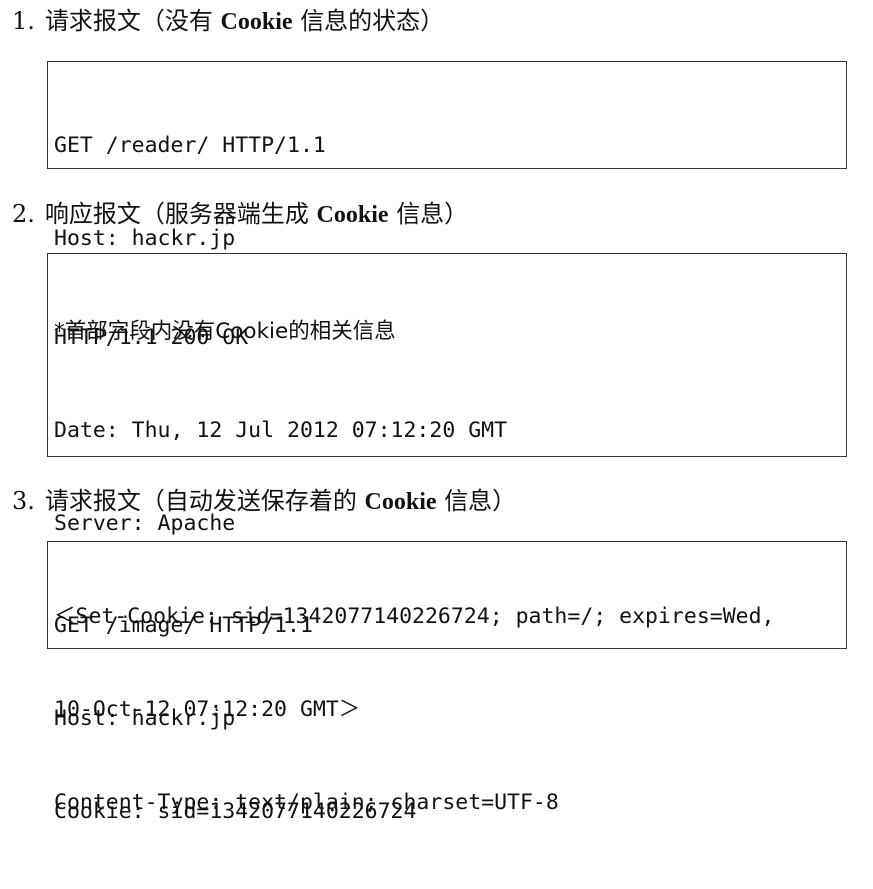  I want to click on code-line: GET /reader/ HTTP/1.1, so click(190, 145).